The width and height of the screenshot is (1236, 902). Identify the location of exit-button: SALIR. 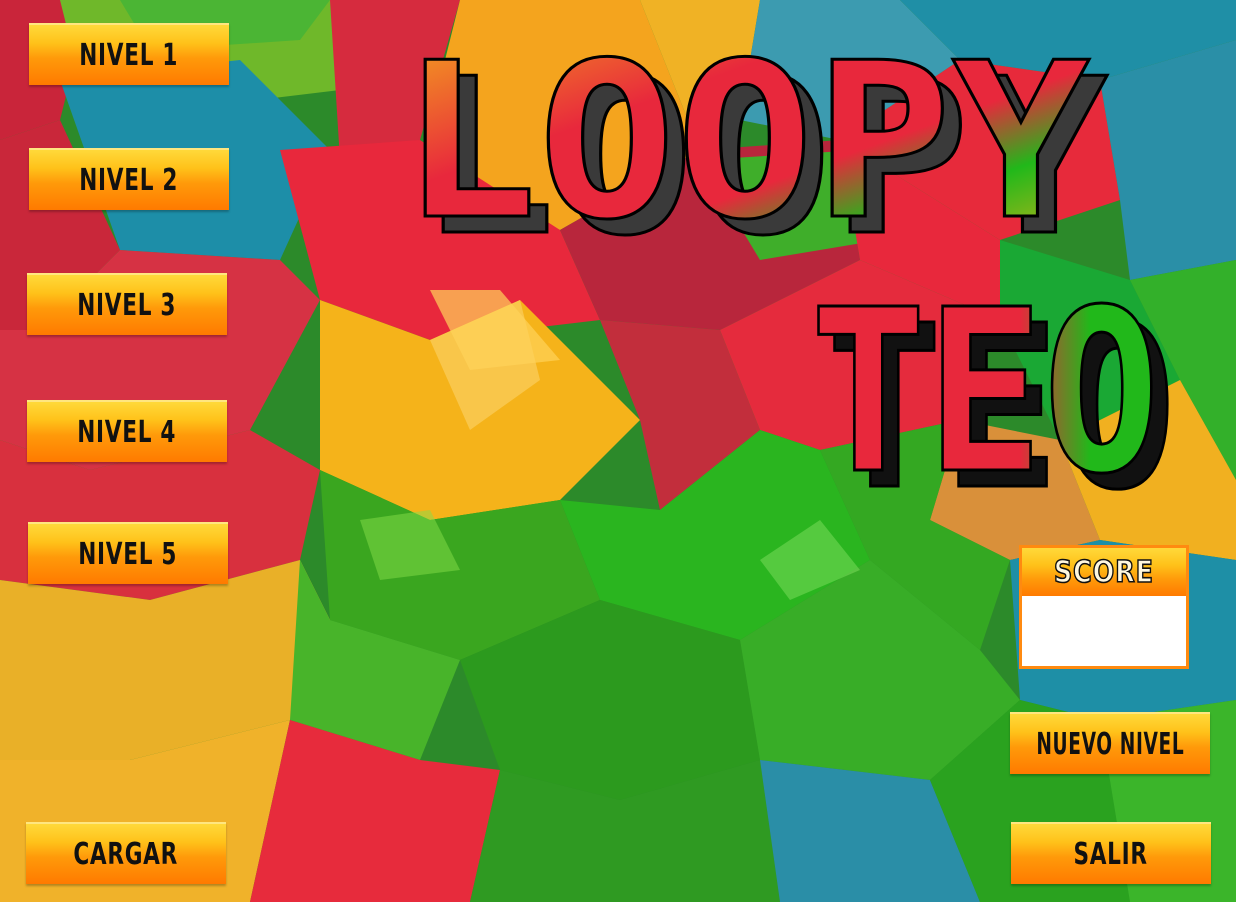
(1111, 853).